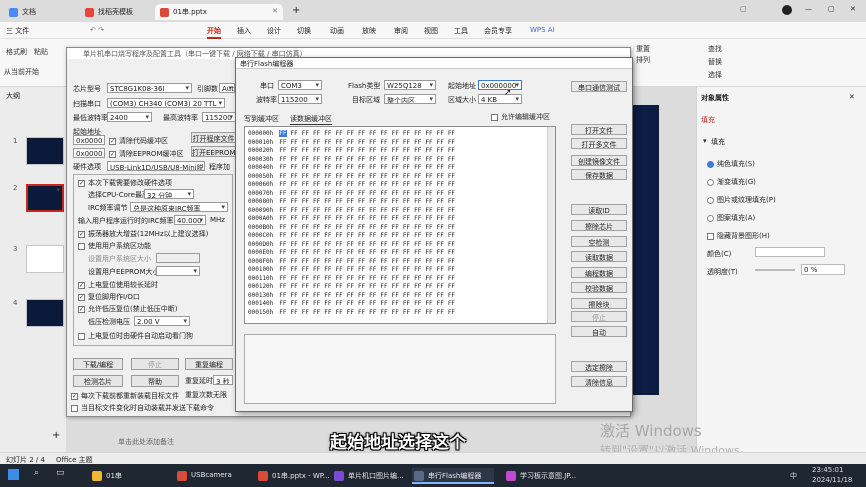 This screenshot has width=866, height=487. I want to click on info-log-box, so click(400, 369).